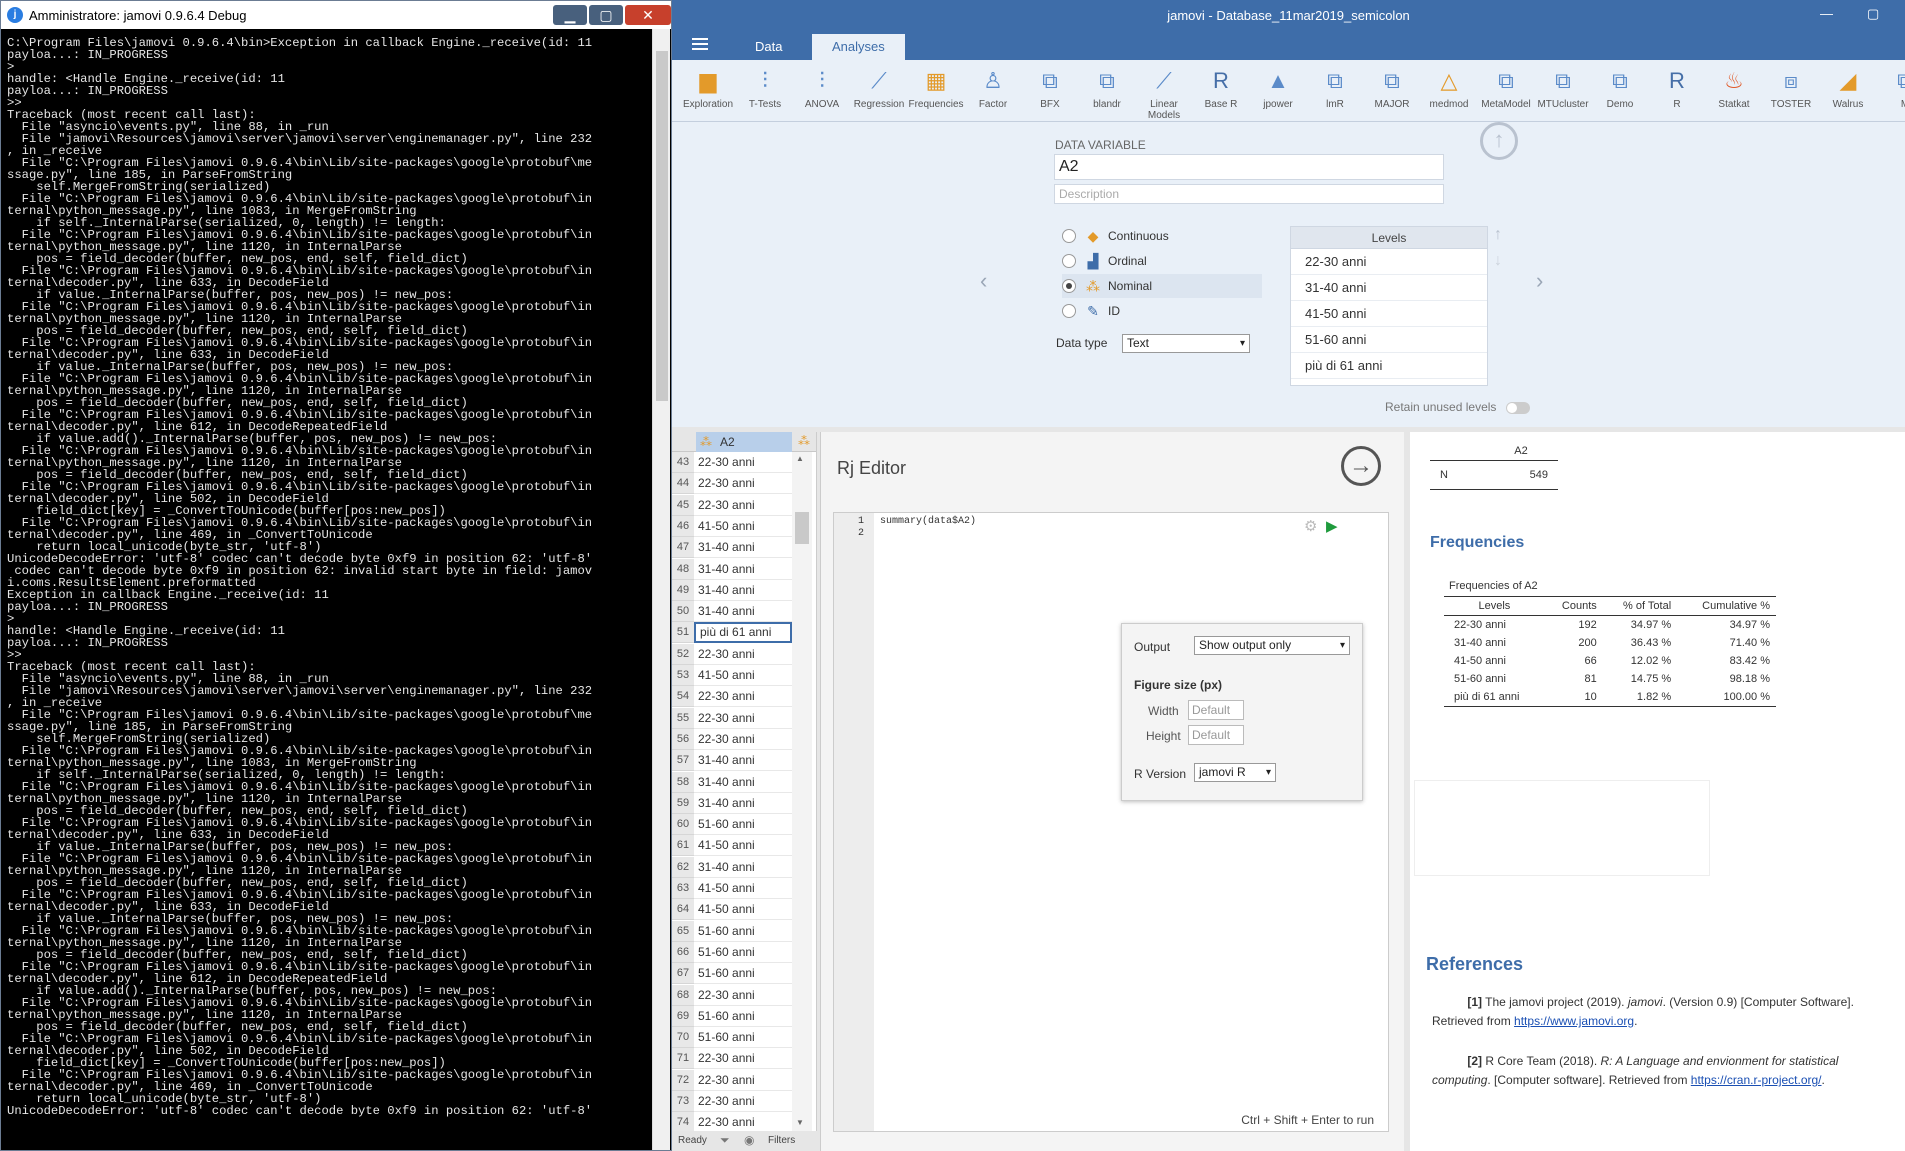 This screenshot has height=1151, width=1905. What do you see at coordinates (683, 1080) in the screenshot?
I see `row-number: 72` at bounding box center [683, 1080].